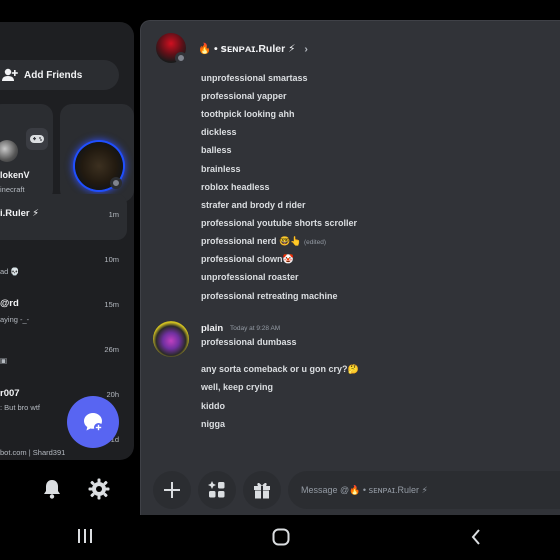 The width and height of the screenshot is (560, 560). What do you see at coordinates (221, 169) in the screenshot?
I see `message-text: brainless` at bounding box center [221, 169].